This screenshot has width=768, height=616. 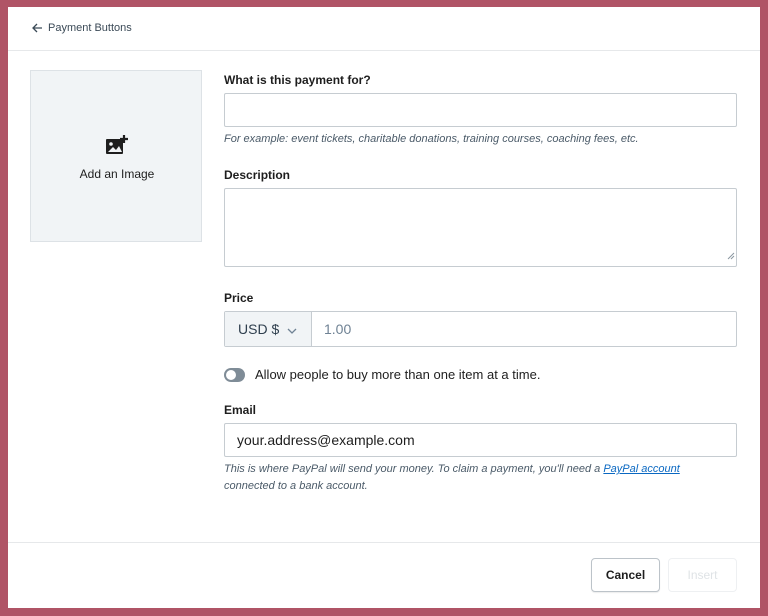 What do you see at coordinates (480, 110) in the screenshot?
I see `payment-title-input` at bounding box center [480, 110].